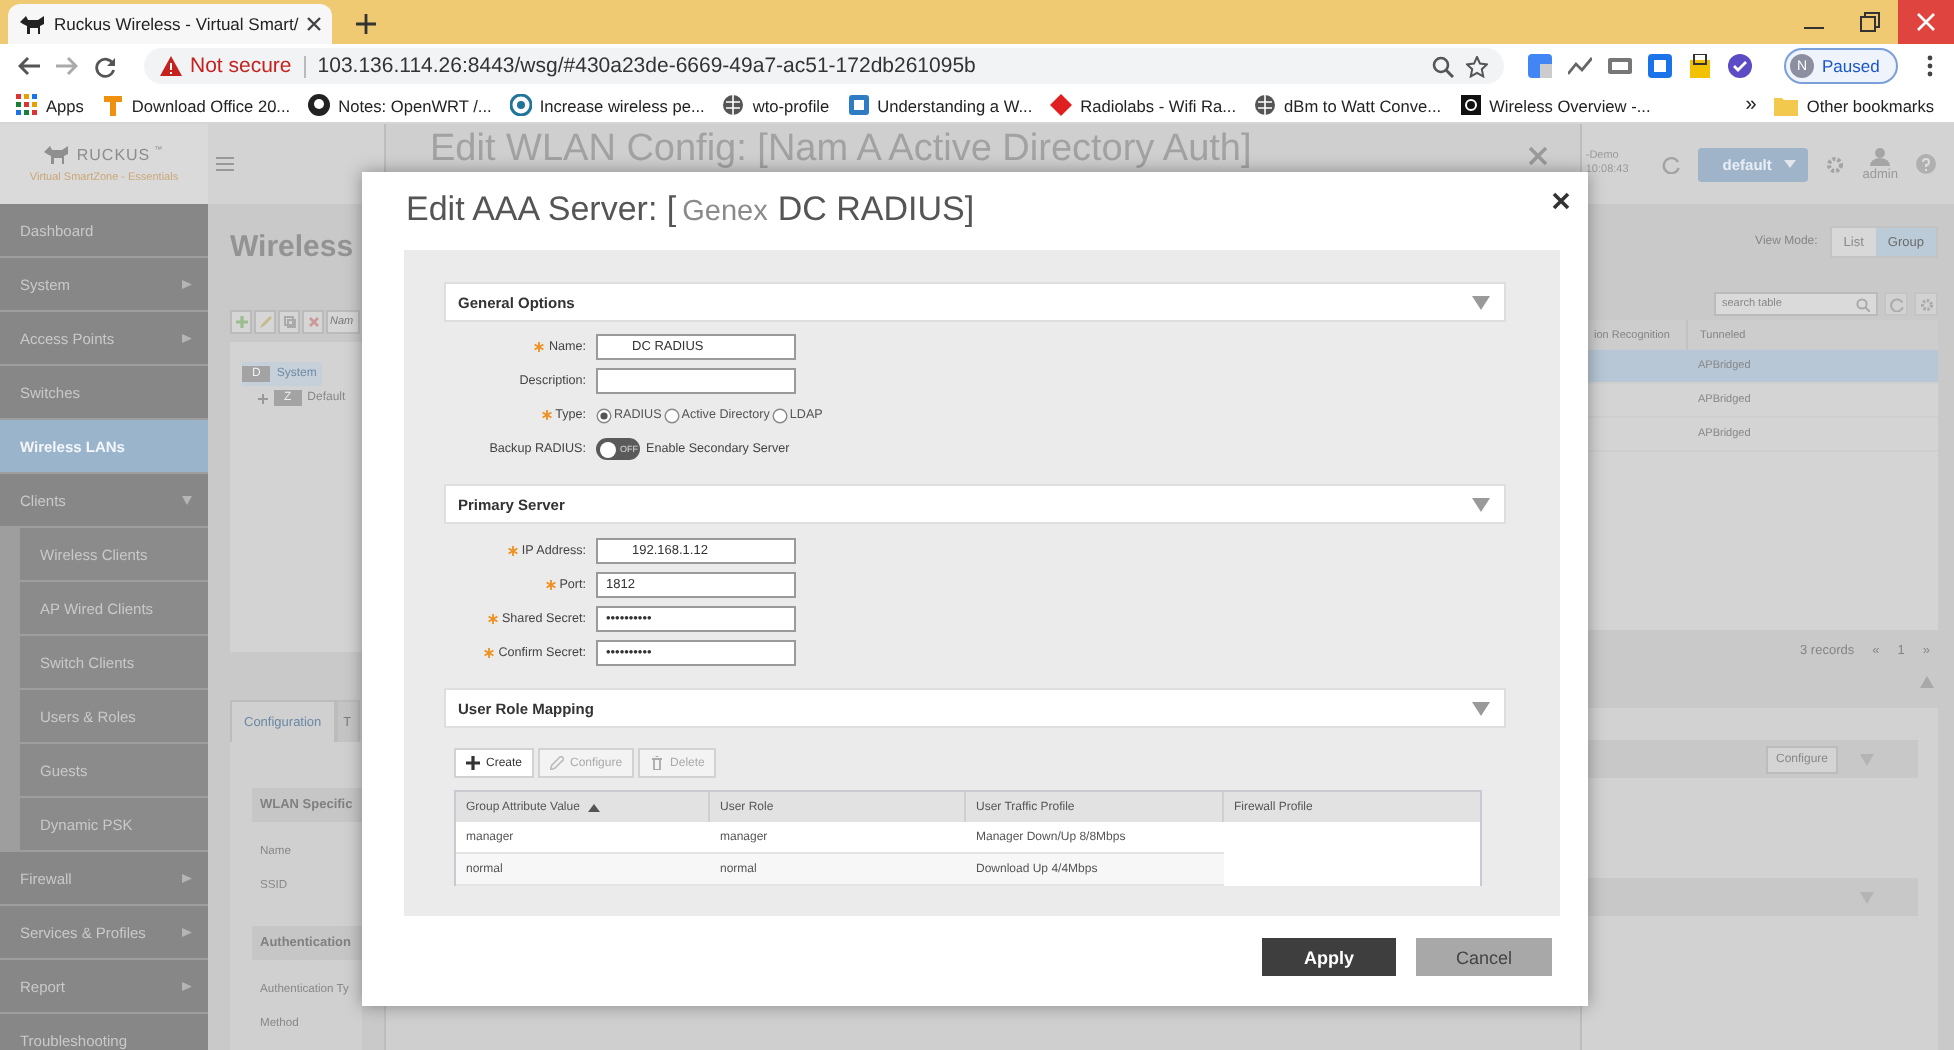 This screenshot has height=1050, width=1954. What do you see at coordinates (29, 66) in the screenshot?
I see `back-icon` at bounding box center [29, 66].